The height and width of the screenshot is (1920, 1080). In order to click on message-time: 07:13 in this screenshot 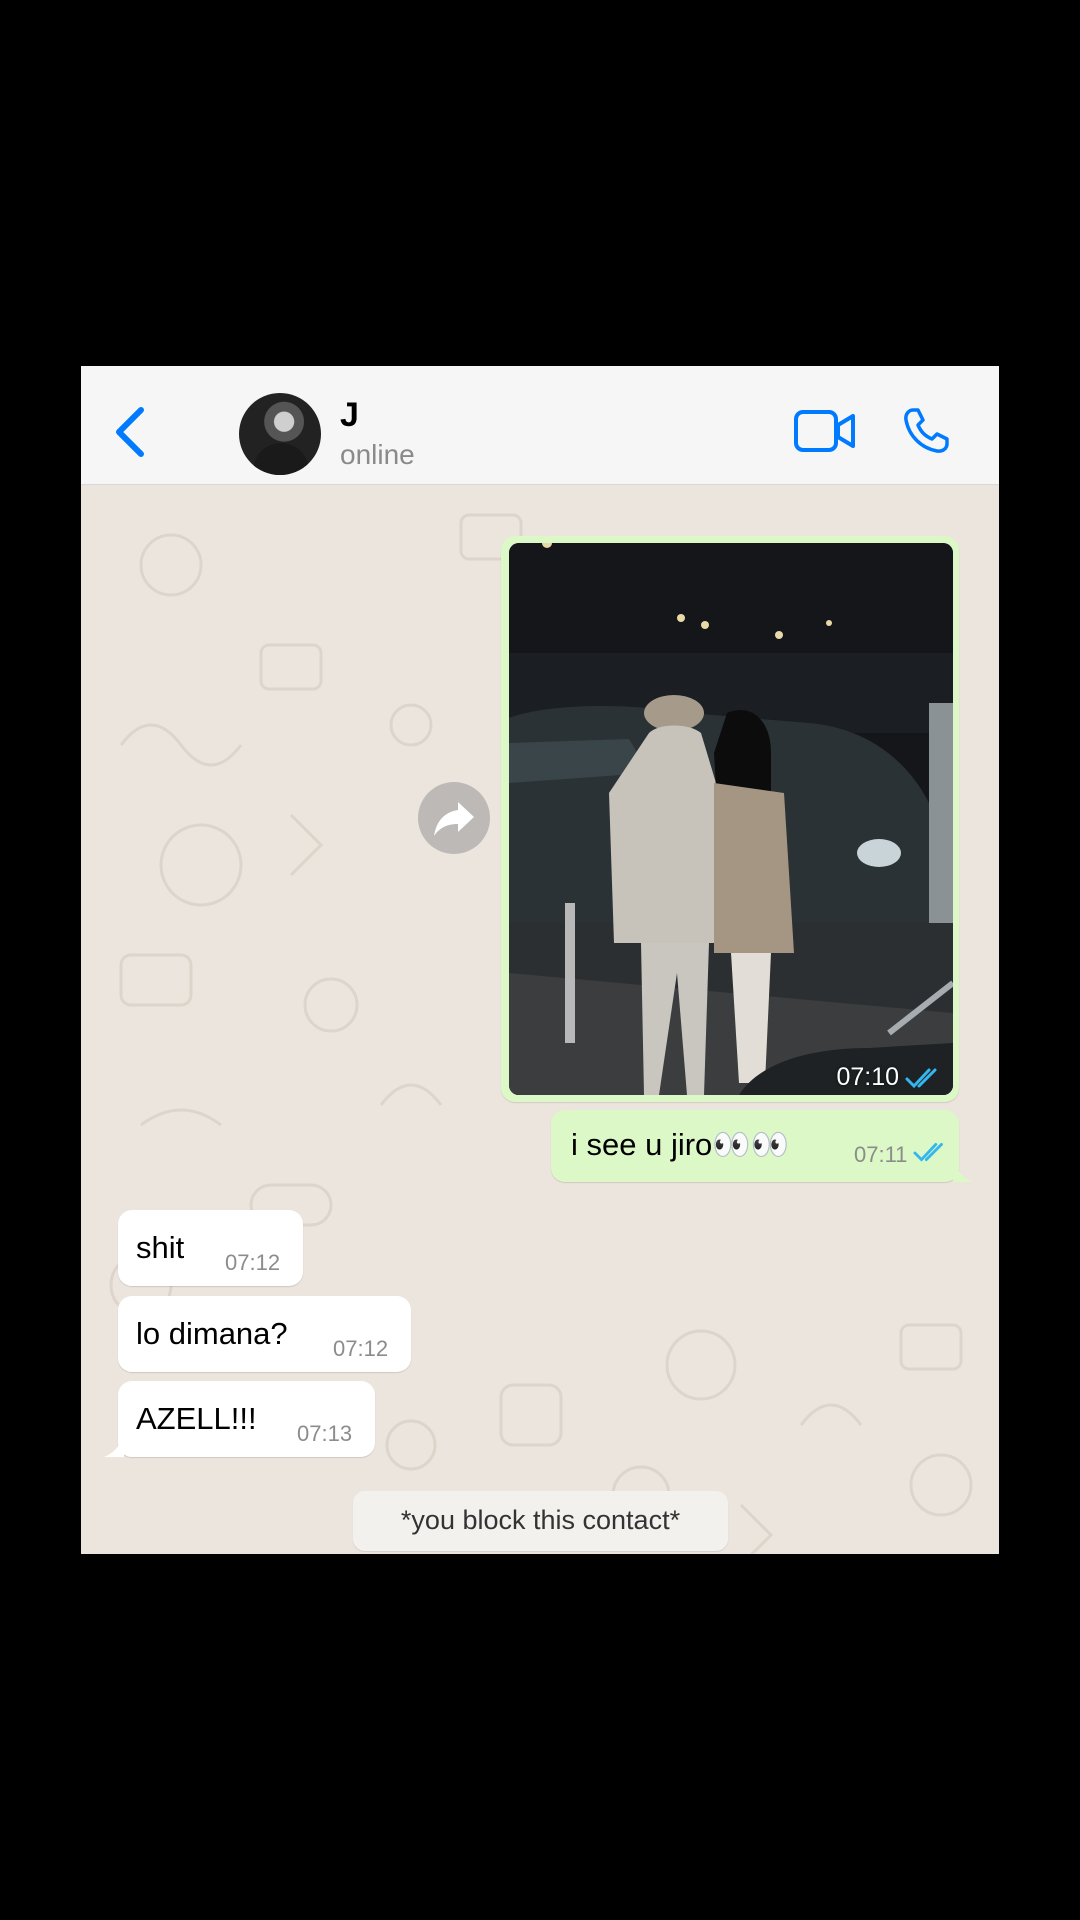, I will do `click(325, 1433)`.